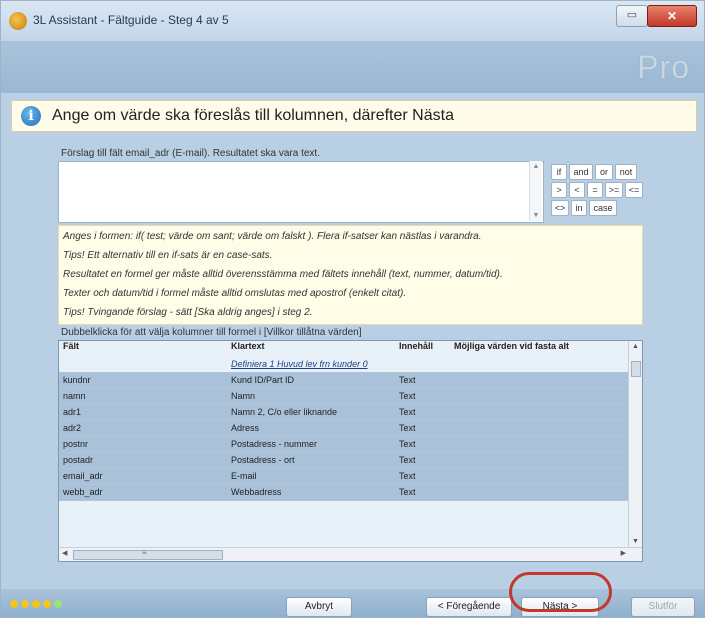 The height and width of the screenshot is (618, 705). Describe the element at coordinates (18, 21) in the screenshot. I see `app-icon` at that location.